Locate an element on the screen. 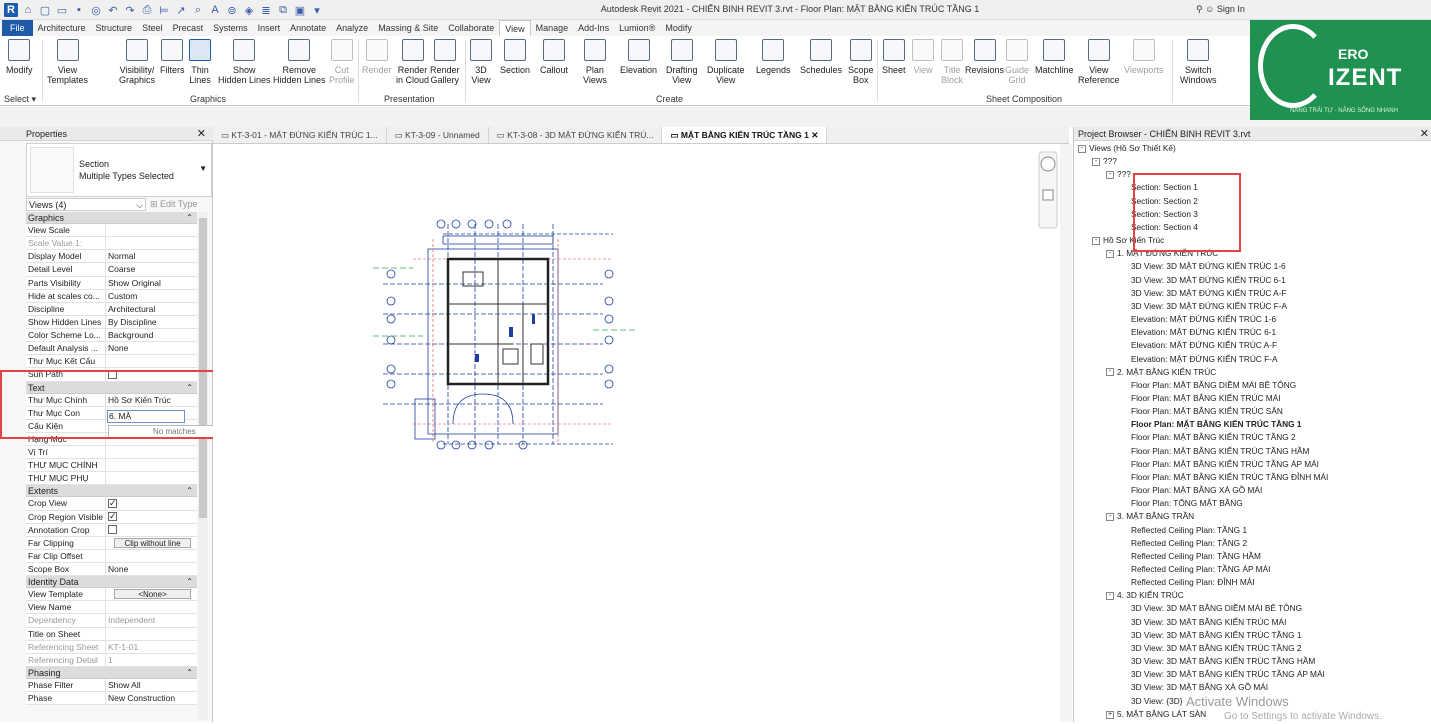 The width and height of the screenshot is (1431, 724). matchline-button: Matchline is located at coordinates (1054, 57).